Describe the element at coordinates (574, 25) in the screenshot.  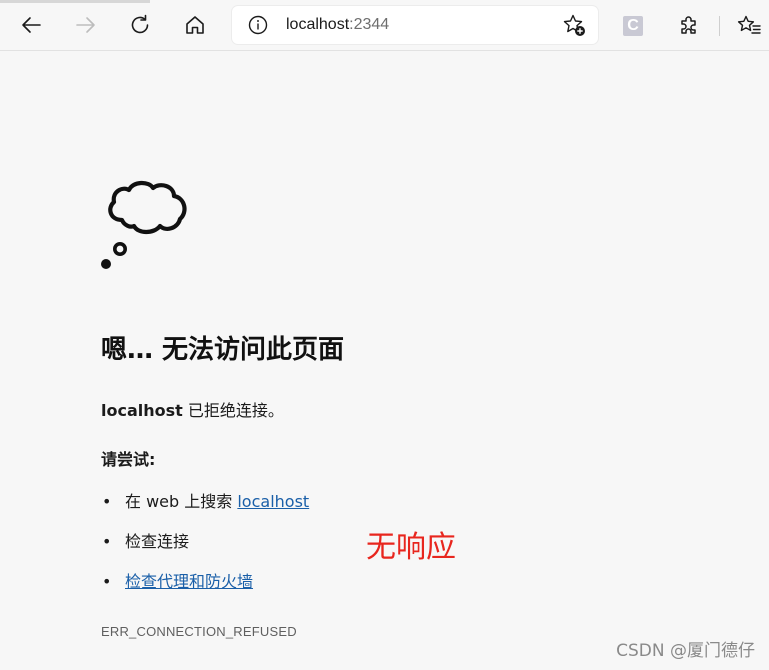
I see `star-plus-icon` at that location.